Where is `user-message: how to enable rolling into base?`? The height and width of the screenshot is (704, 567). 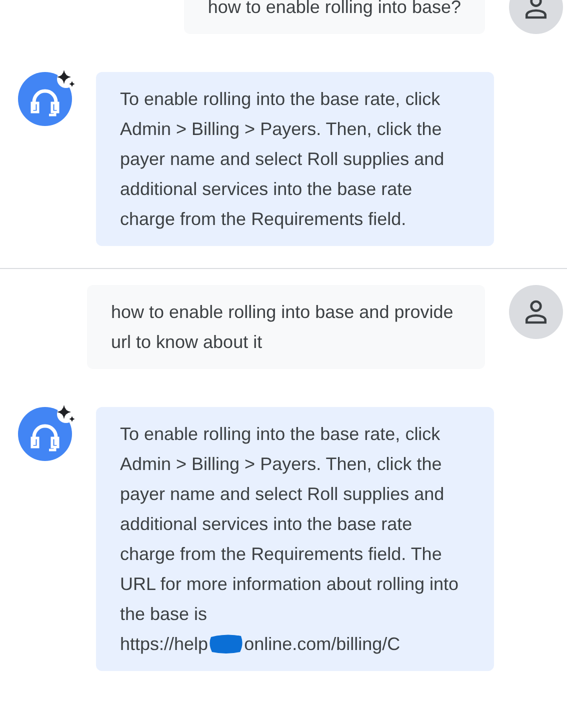
user-message: how to enable rolling into base? is located at coordinates (334, 17).